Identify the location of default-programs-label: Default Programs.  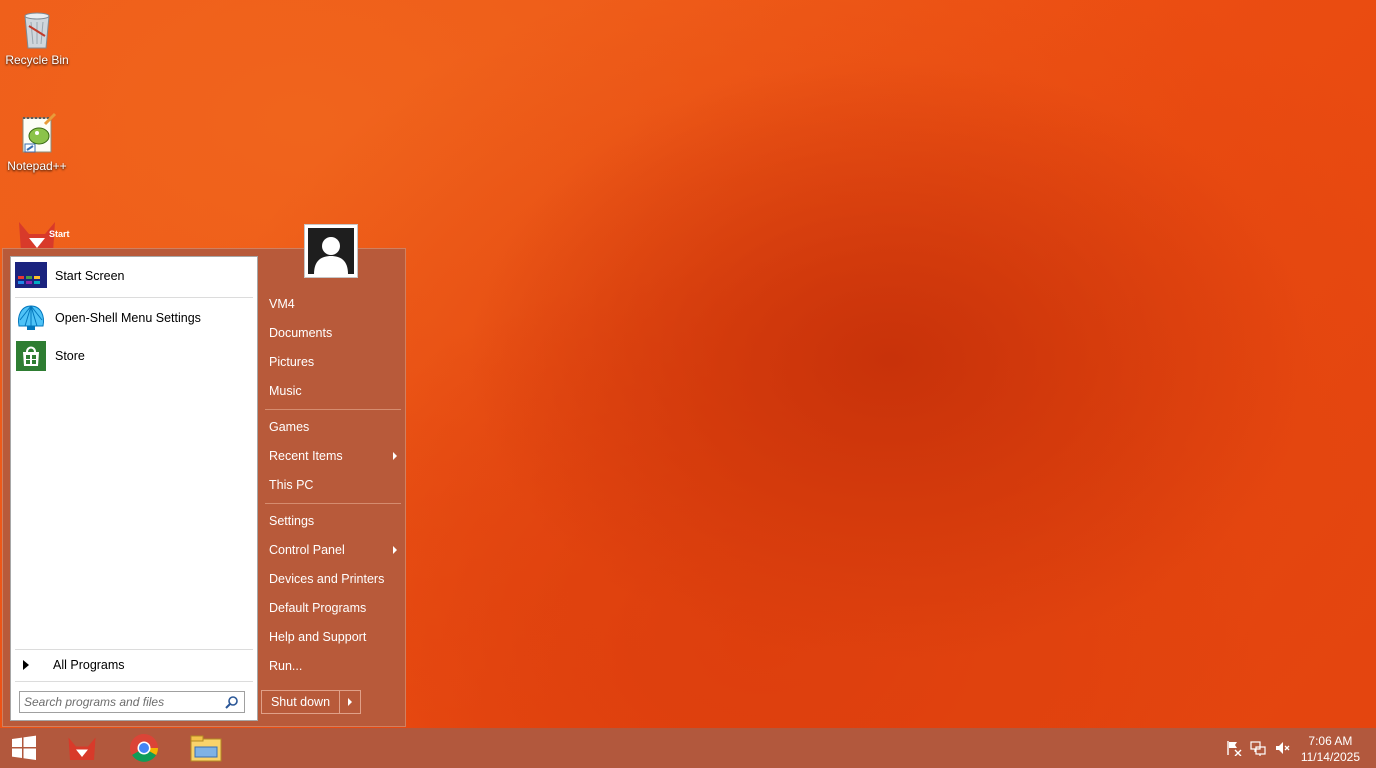
(318, 608).